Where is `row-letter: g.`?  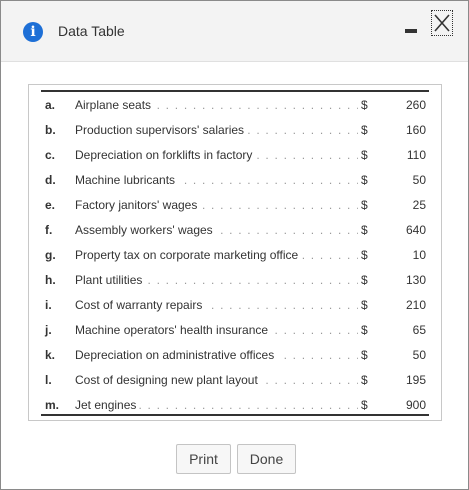
row-letter: g. is located at coordinates (50, 255).